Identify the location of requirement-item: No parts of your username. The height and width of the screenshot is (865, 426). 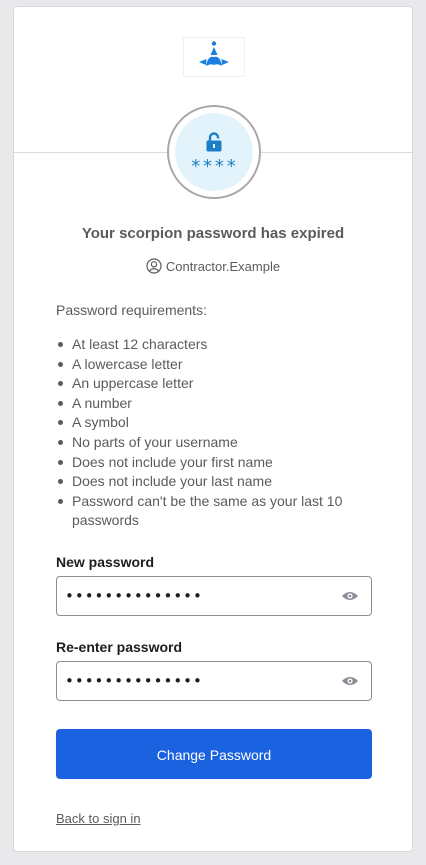
(216, 443).